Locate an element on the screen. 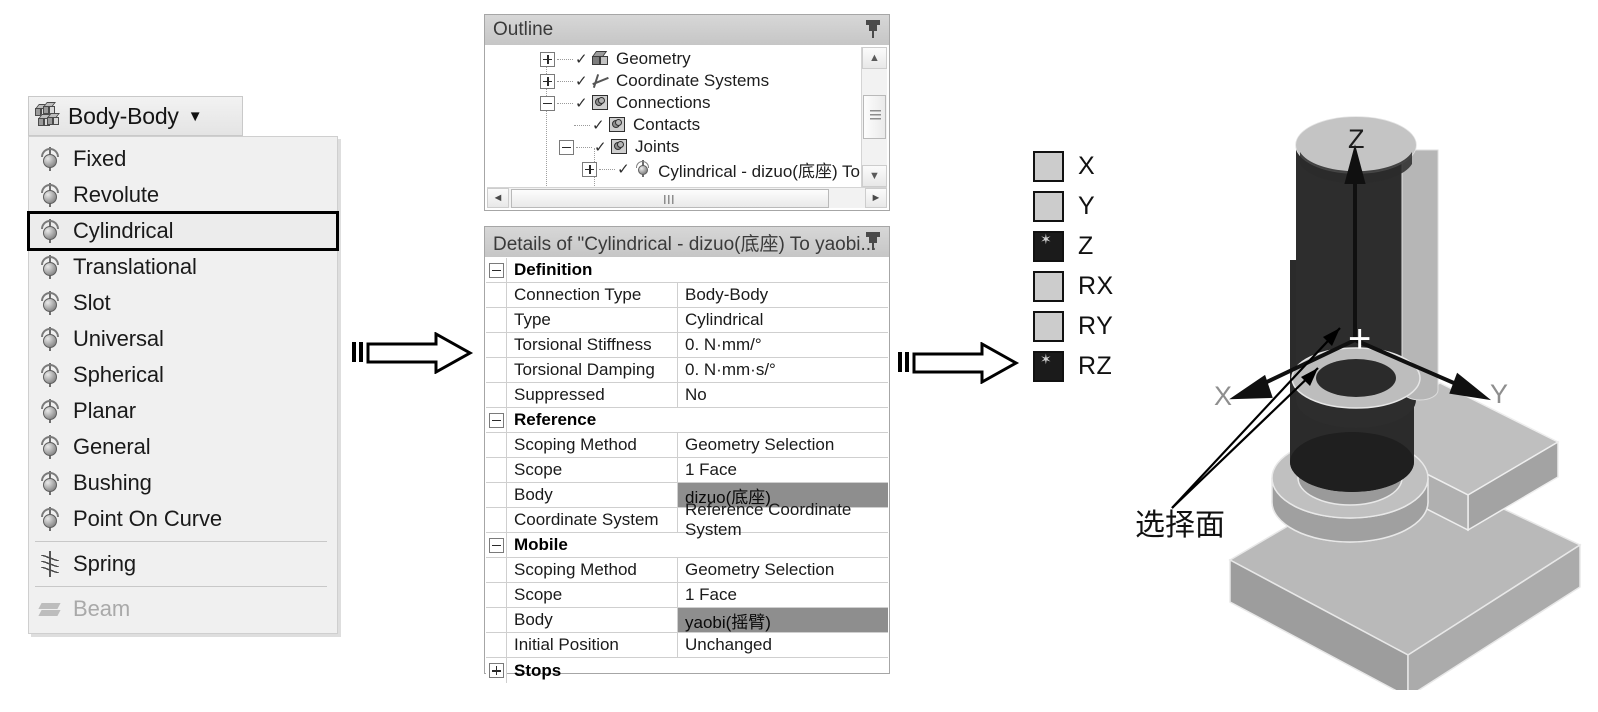 This screenshot has width=1598, height=712. property-row-mobile-scoping-method: Scoping Method Geometry Selection is located at coordinates (687, 570).